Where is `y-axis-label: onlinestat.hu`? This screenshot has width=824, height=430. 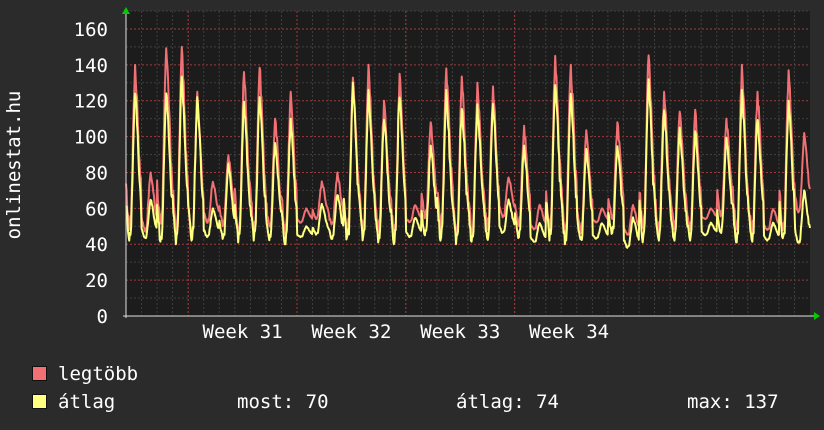 y-axis-label: onlinestat.hu is located at coordinates (14, 165).